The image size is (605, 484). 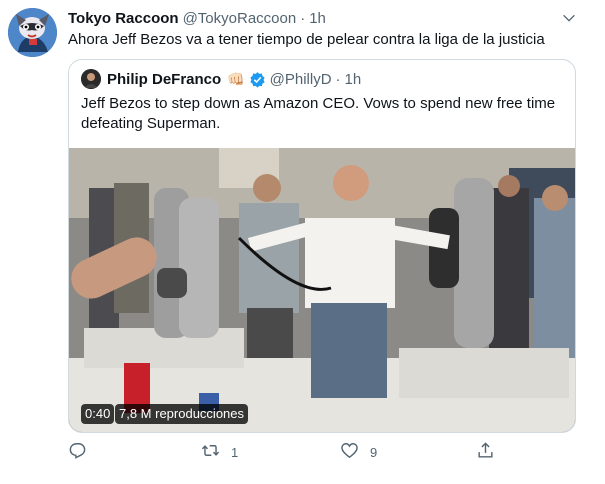 What do you see at coordinates (164, 79) in the screenshot?
I see `quoted-display-name: Philip DeFranco` at bounding box center [164, 79].